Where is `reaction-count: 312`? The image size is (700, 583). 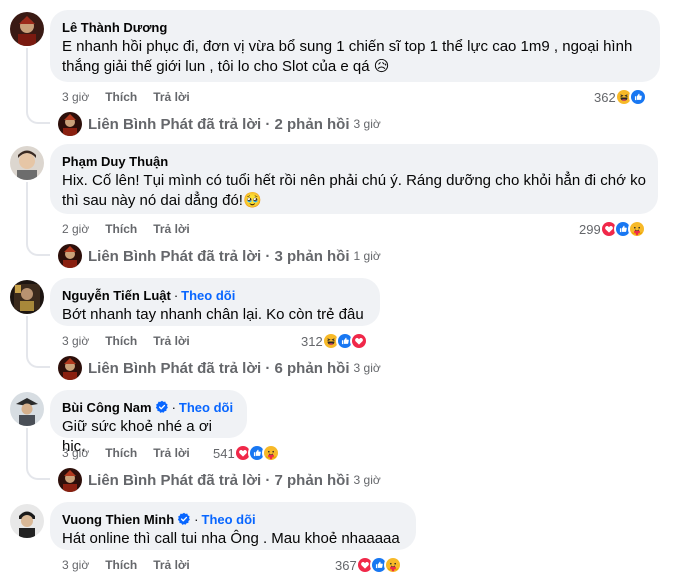 reaction-count: 312 is located at coordinates (312, 341).